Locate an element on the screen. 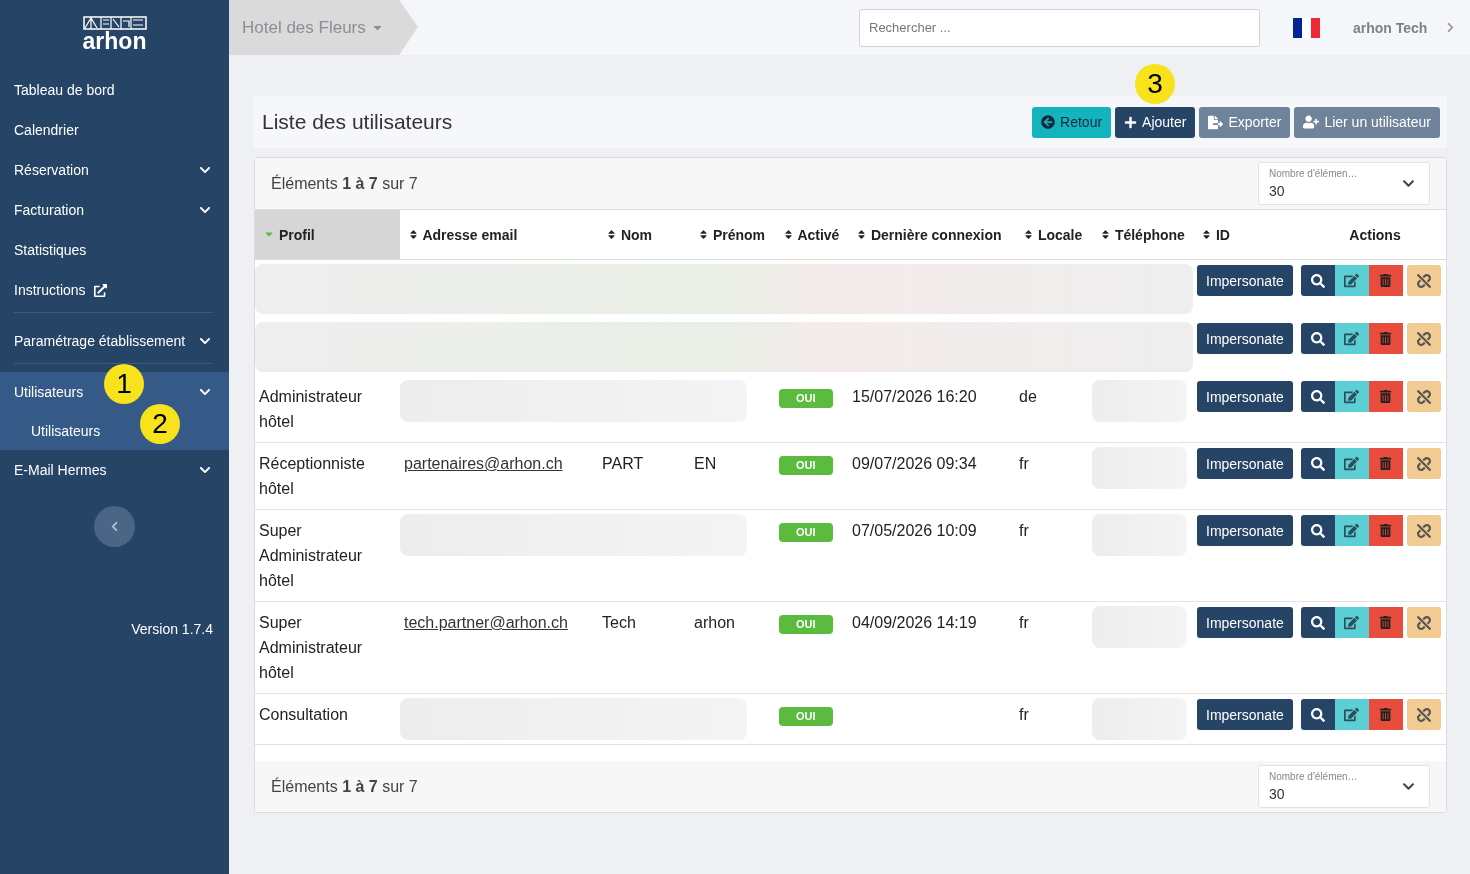 The width and height of the screenshot is (1470, 874). version-text: Version 1.7.4 is located at coordinates (172, 629).